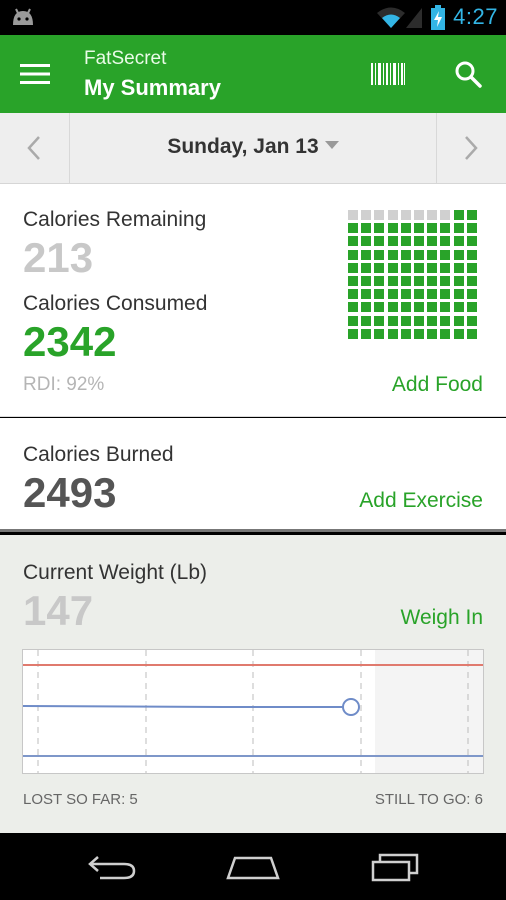 The width and height of the screenshot is (506, 900). I want to click on date-navigator: Sunday, Jan 13, so click(253, 148).